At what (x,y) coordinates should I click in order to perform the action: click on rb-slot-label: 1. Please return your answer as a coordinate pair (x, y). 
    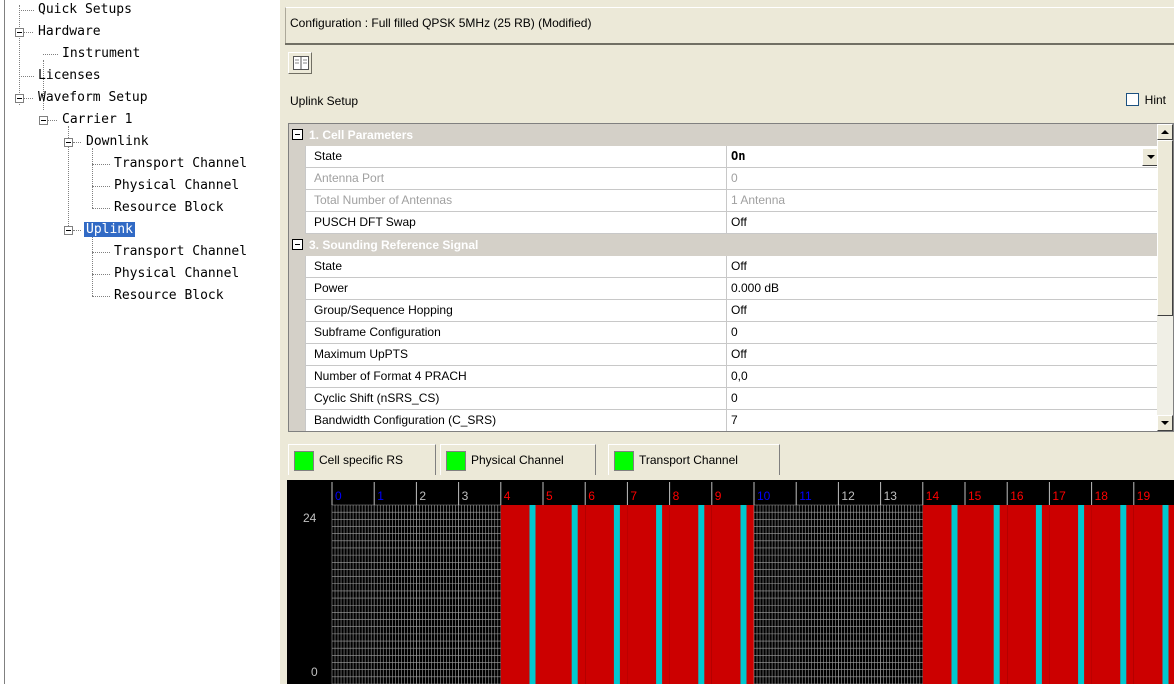
    Looking at the image, I should click on (380, 496).